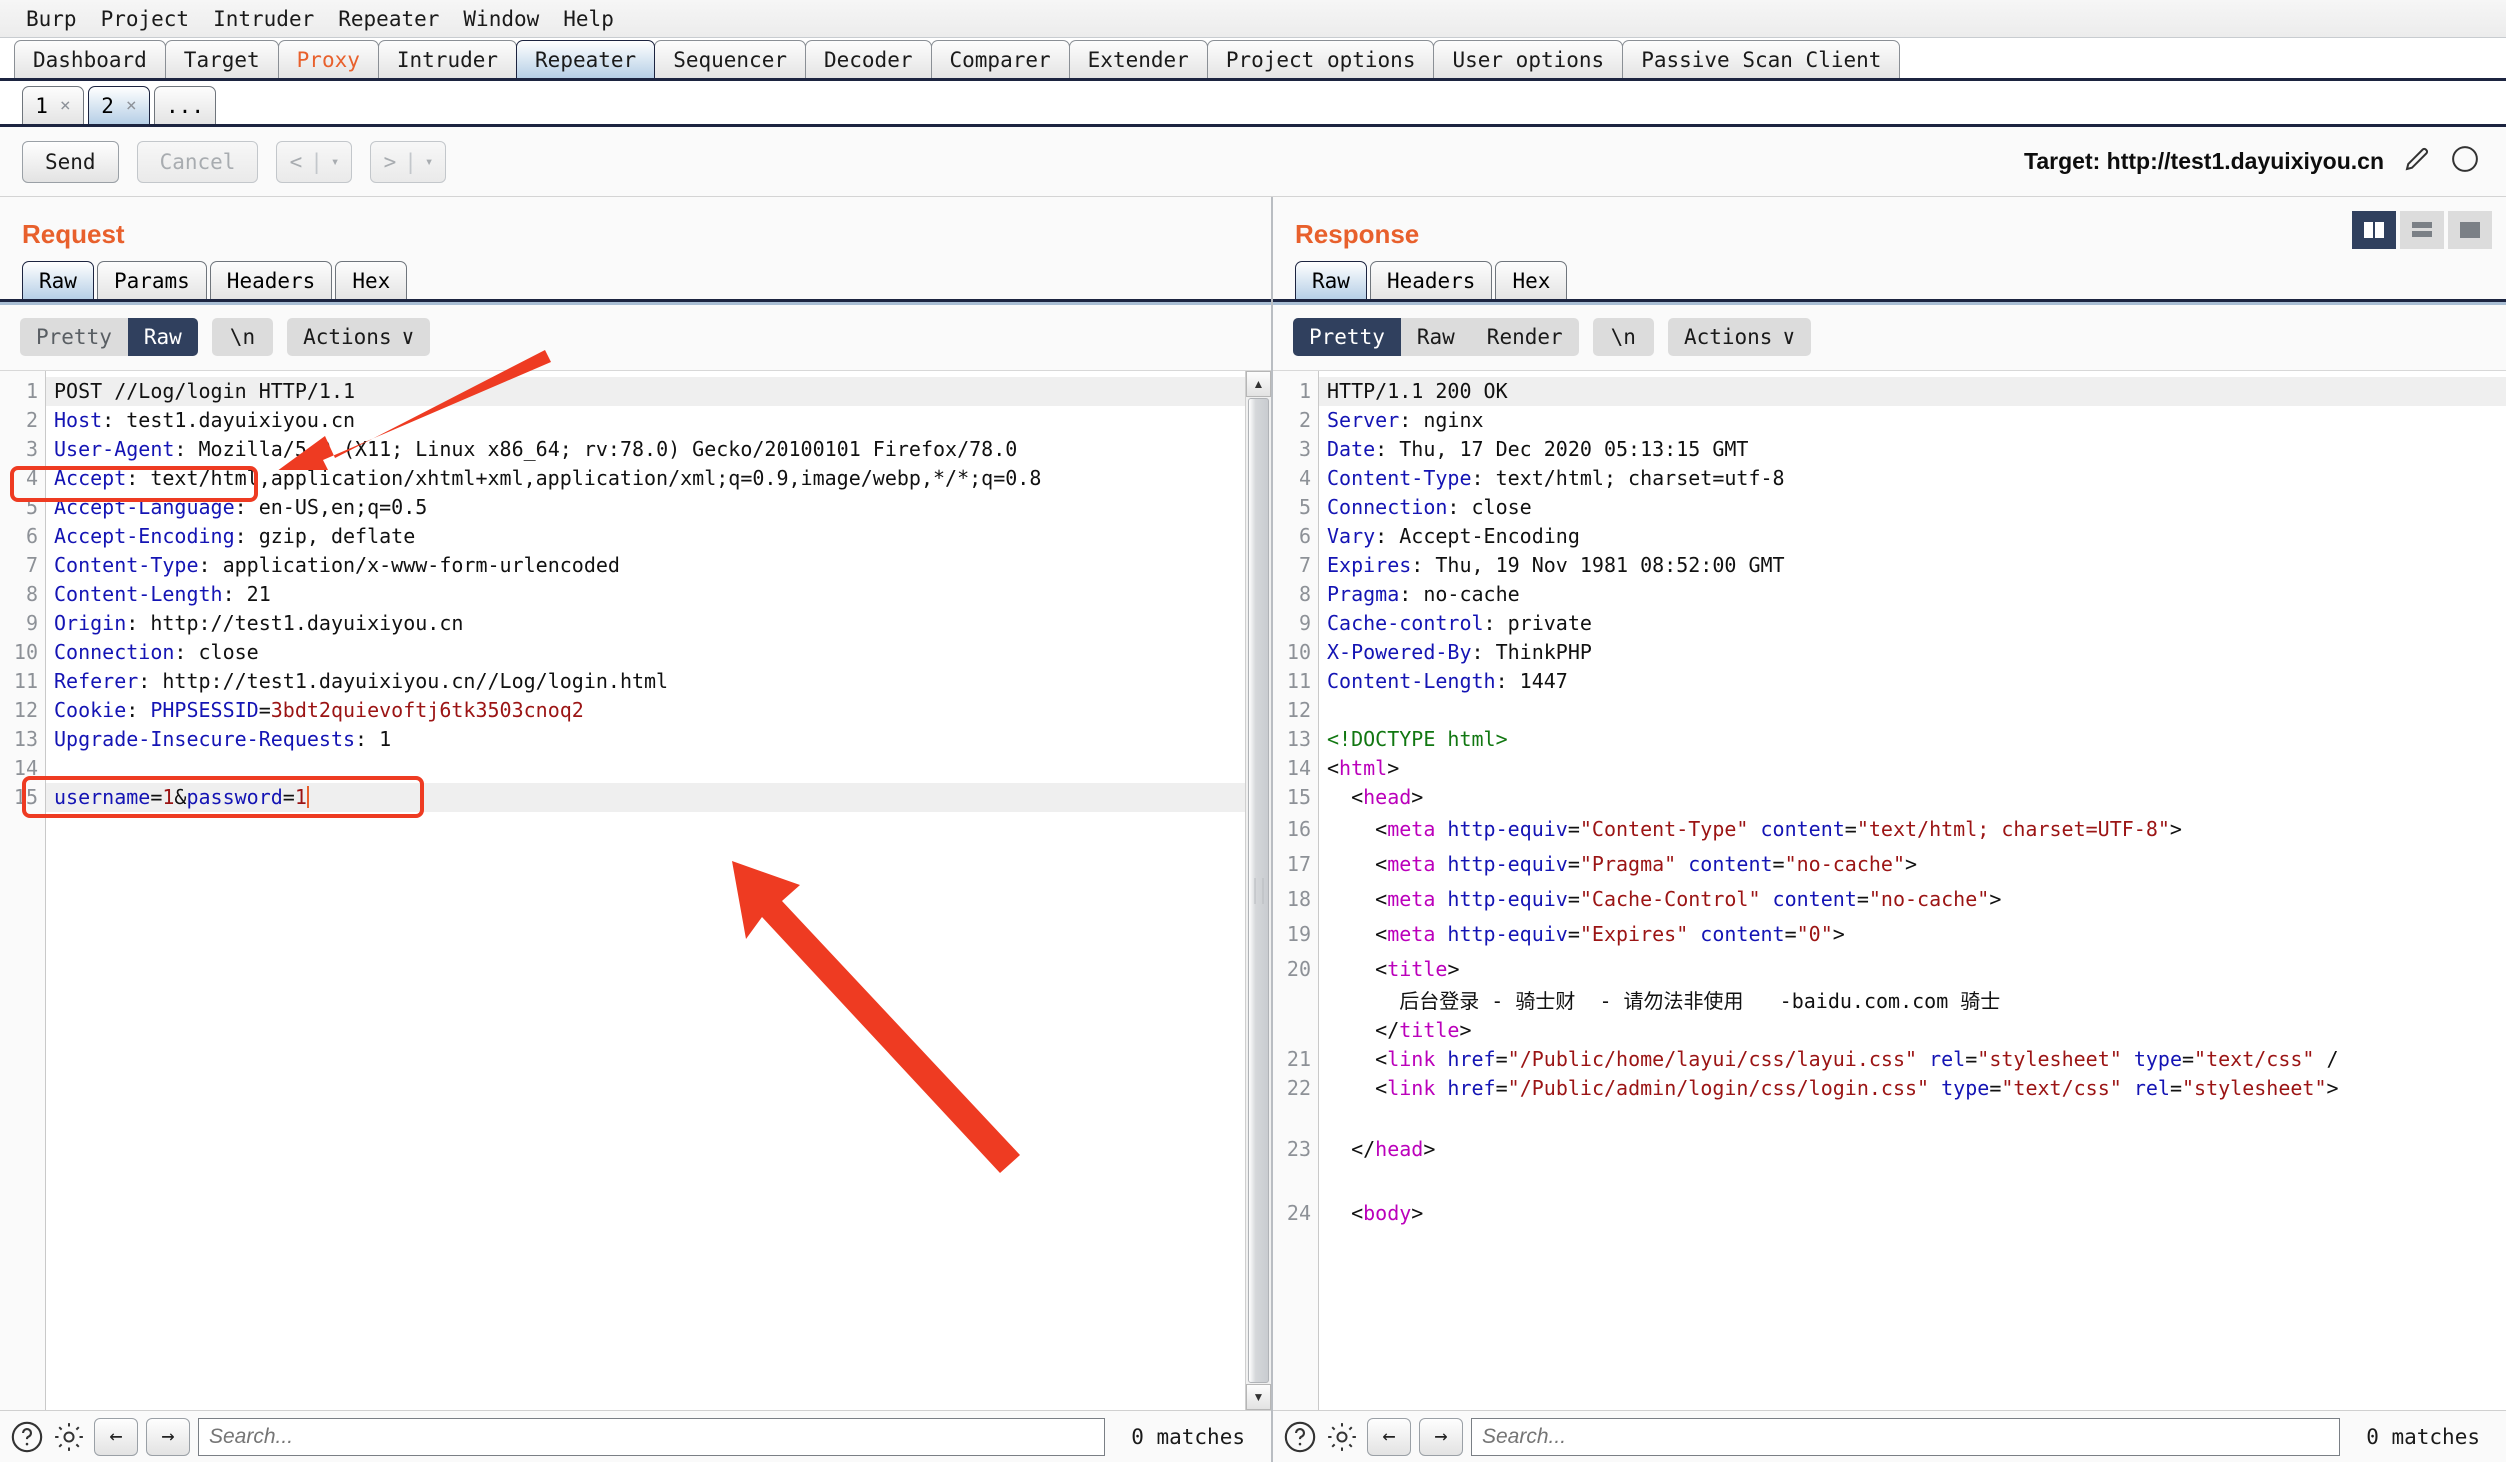 The image size is (2506, 1462). I want to click on code-line: X-Powered-By: ThinkPHP, so click(1912, 652).